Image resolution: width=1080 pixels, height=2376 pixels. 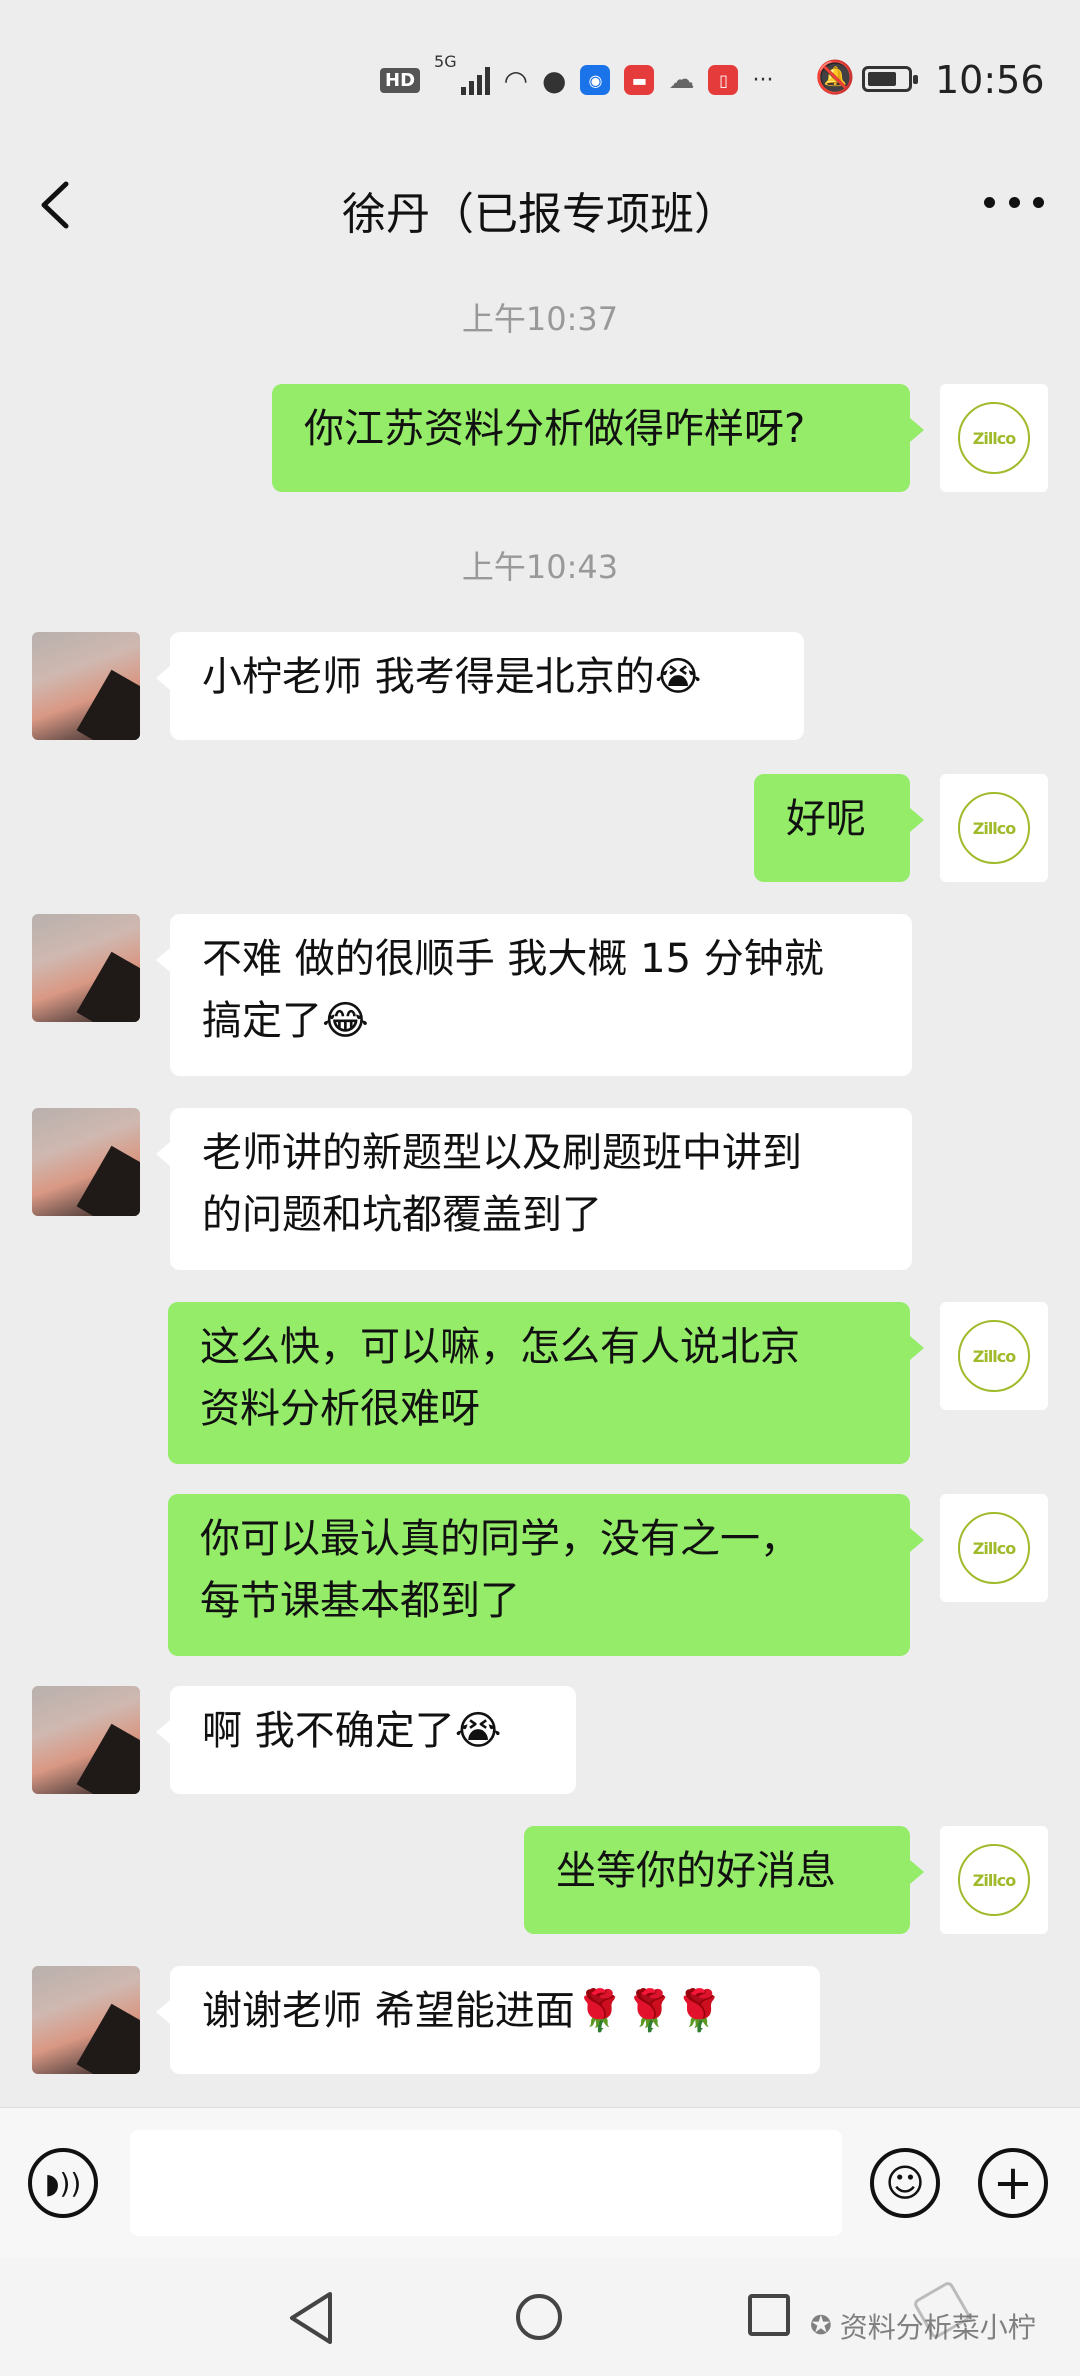 I want to click on system-navigation-bar: ✪ 资料分析菜小柠, so click(x=540, y=2317).